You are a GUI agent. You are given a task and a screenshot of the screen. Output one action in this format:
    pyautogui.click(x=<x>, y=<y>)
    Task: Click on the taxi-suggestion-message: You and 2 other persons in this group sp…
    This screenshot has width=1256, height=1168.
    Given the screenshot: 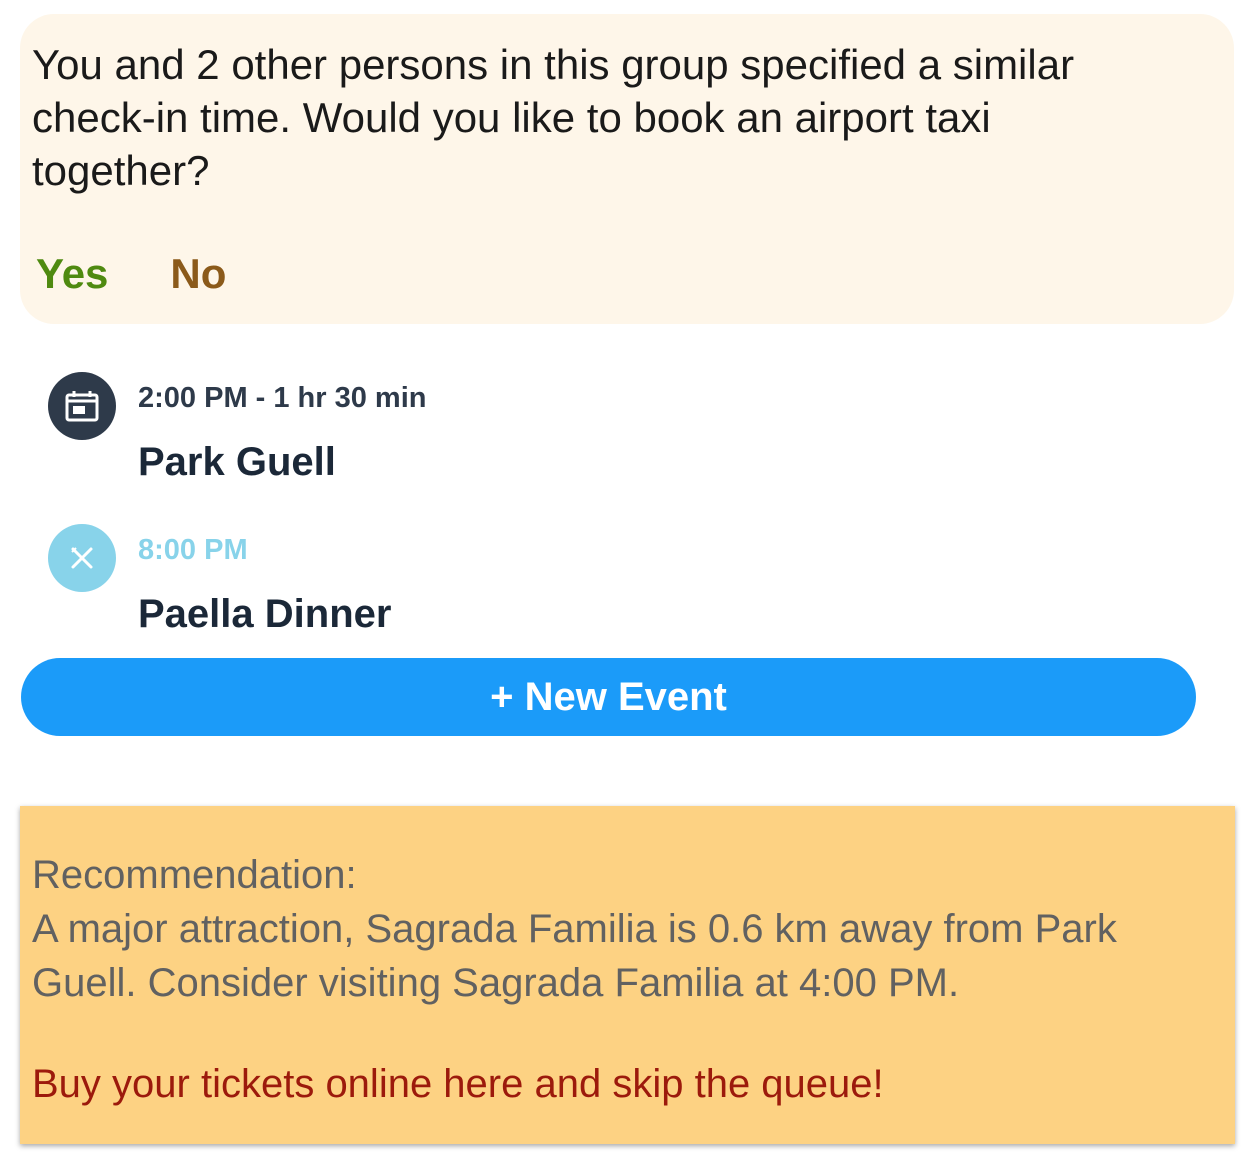 What is the action you would take?
    pyautogui.click(x=553, y=117)
    